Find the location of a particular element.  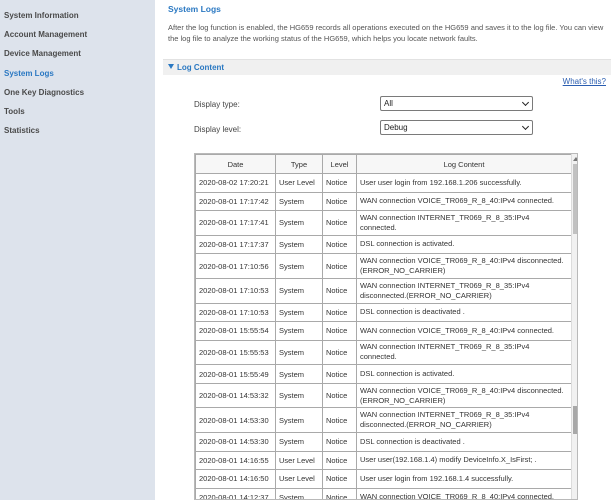

display-level-value: Debug is located at coordinates (396, 127).